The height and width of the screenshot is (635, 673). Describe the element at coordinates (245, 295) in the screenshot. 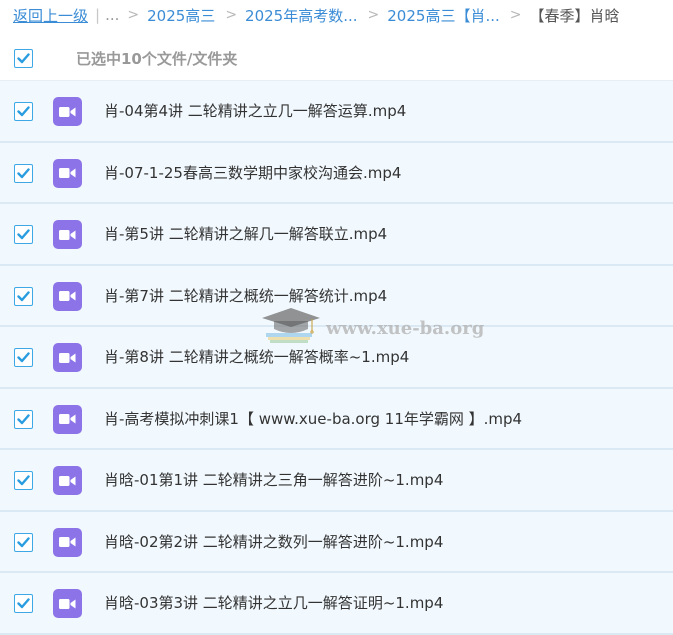

I see `file-name: 肖-第7讲 二轮精讲之概统一解答统计.mp4` at that location.